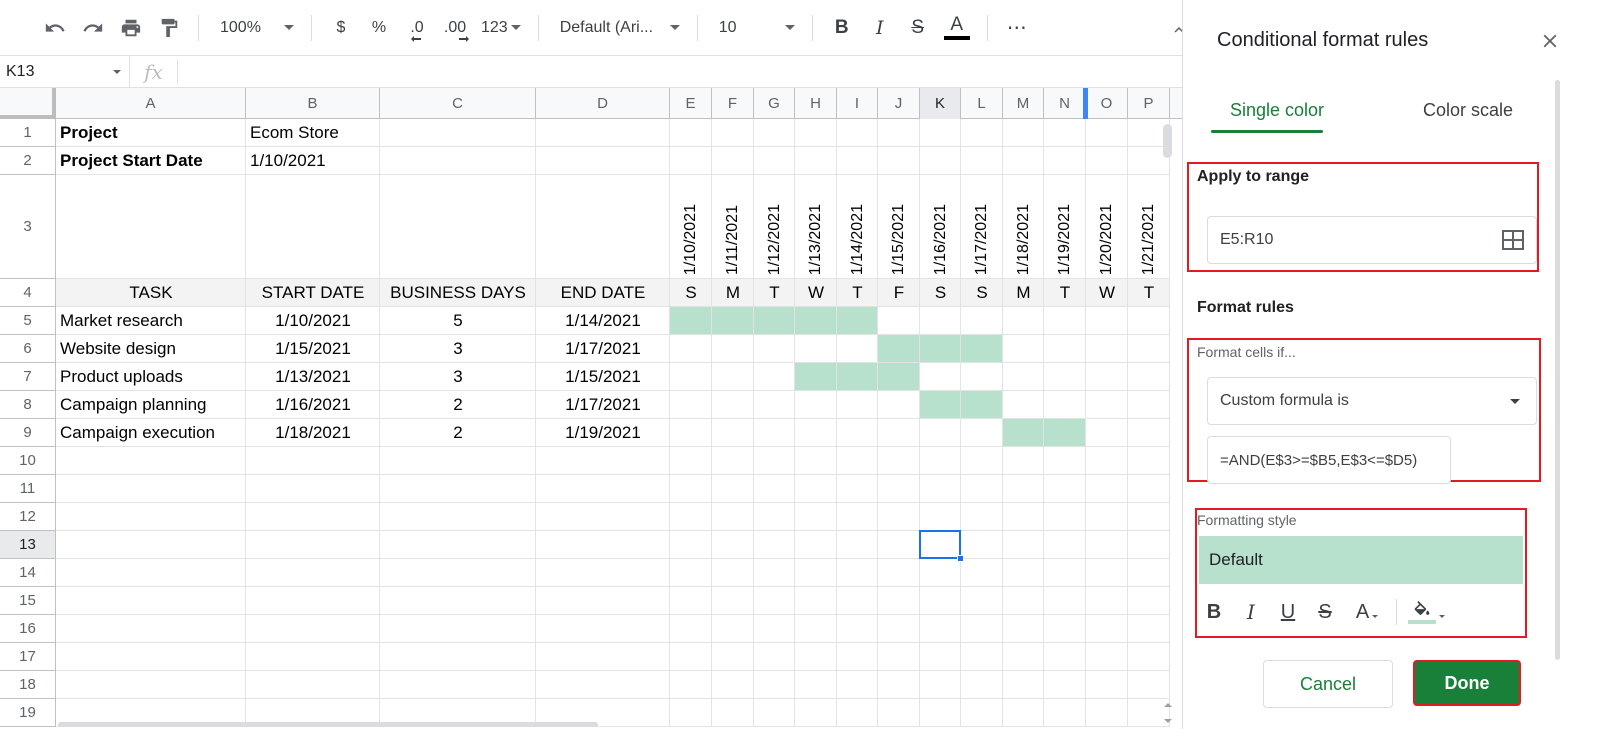 This screenshot has height=729, width=1600. Describe the element at coordinates (1168, 705) in the screenshot. I see `scroll-up-icon` at that location.